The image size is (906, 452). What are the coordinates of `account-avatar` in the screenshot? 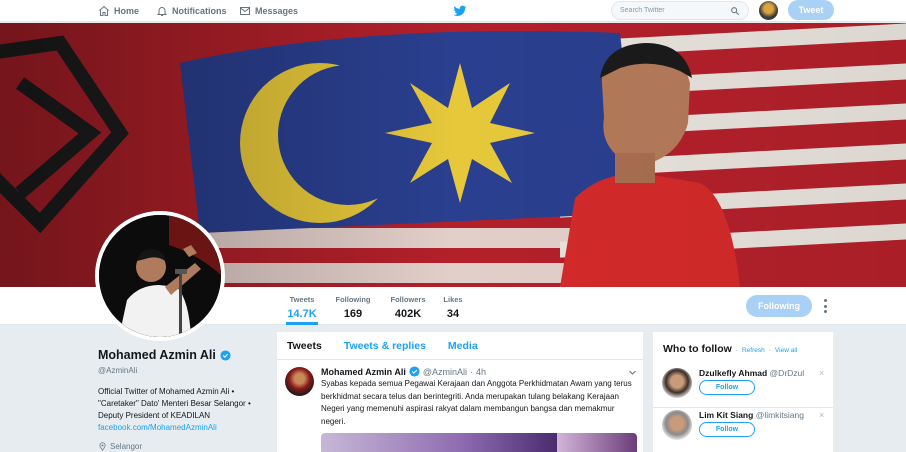 It's located at (768, 10).